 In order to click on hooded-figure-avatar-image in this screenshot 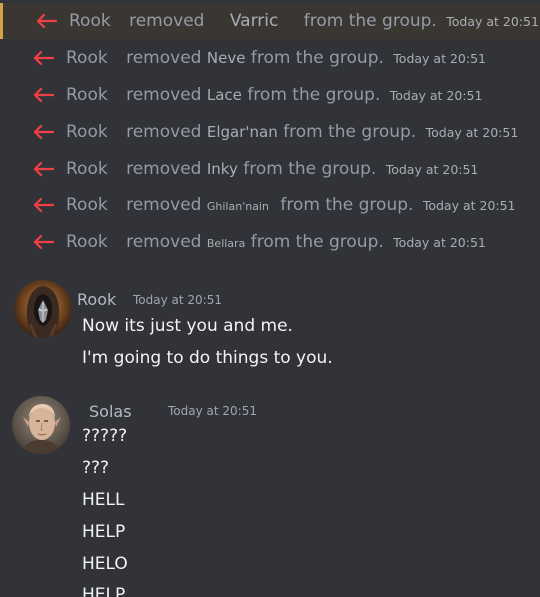, I will do `click(43, 309)`.